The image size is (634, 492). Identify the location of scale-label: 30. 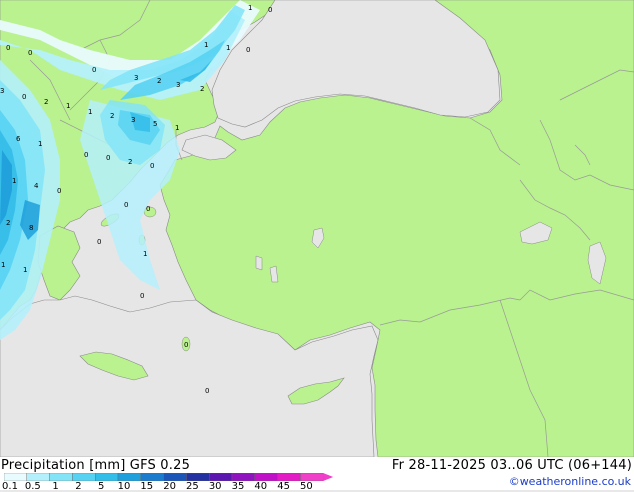
(215, 486).